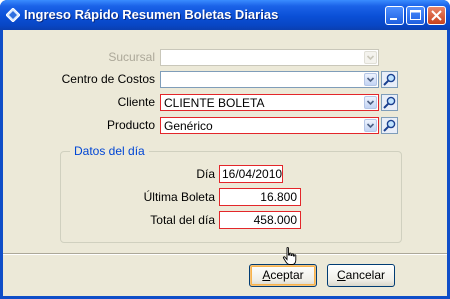 The width and height of the screenshot is (450, 299). What do you see at coordinates (136, 102) in the screenshot?
I see `cliente-label: Cliente` at bounding box center [136, 102].